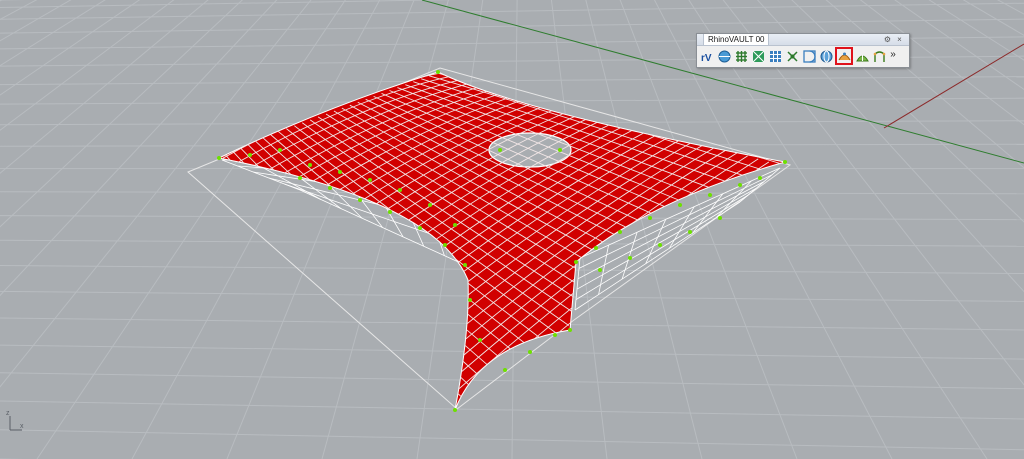 This screenshot has width=1024, height=459. I want to click on overflow-chevron-icon: », so click(893, 56).